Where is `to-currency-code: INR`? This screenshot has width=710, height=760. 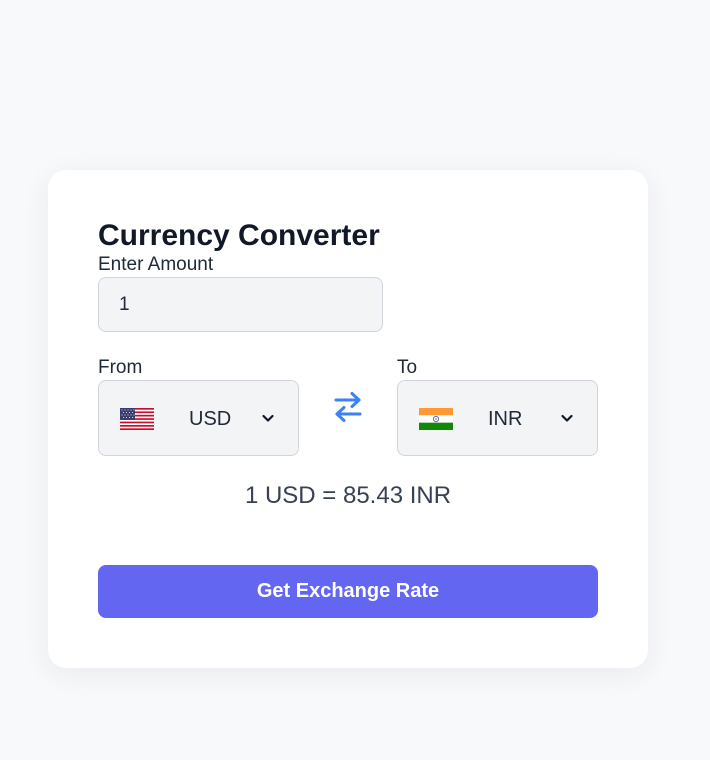 to-currency-code: INR is located at coordinates (505, 419).